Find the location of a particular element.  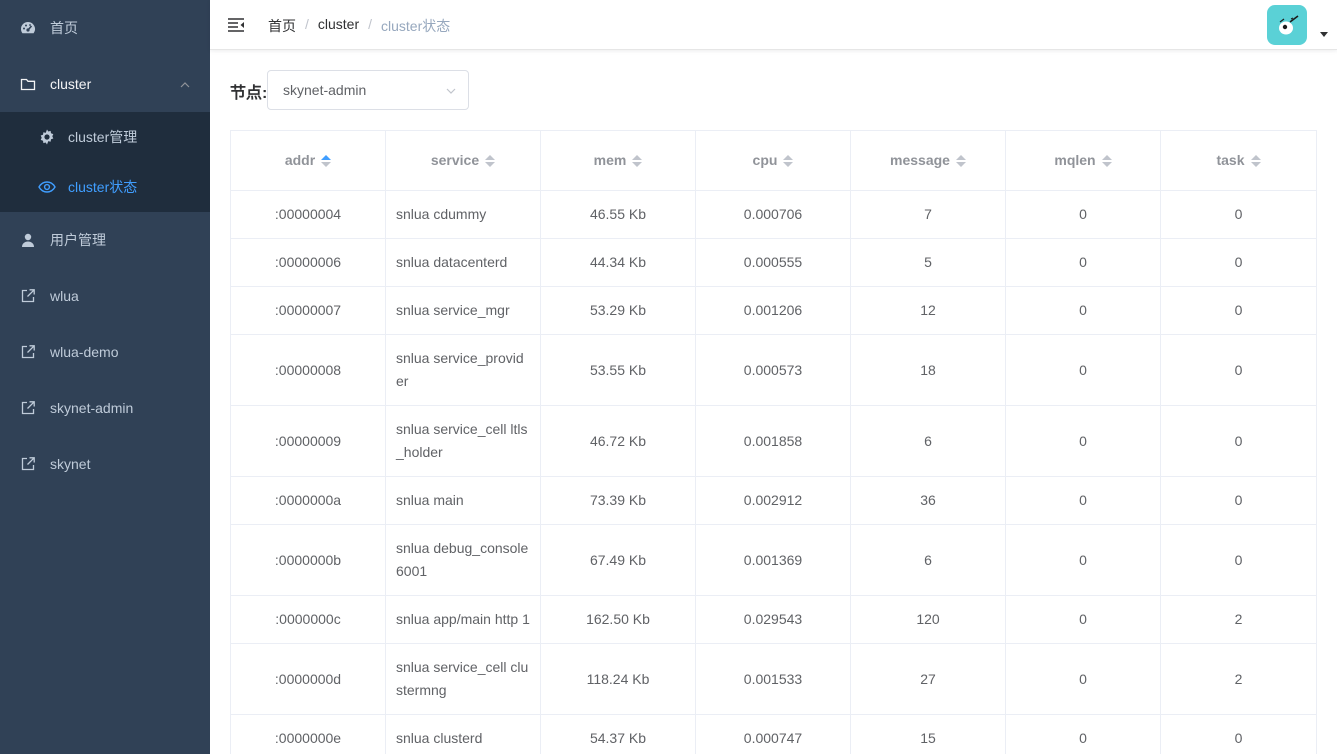

cell-addr: :00000004 is located at coordinates (308, 214).